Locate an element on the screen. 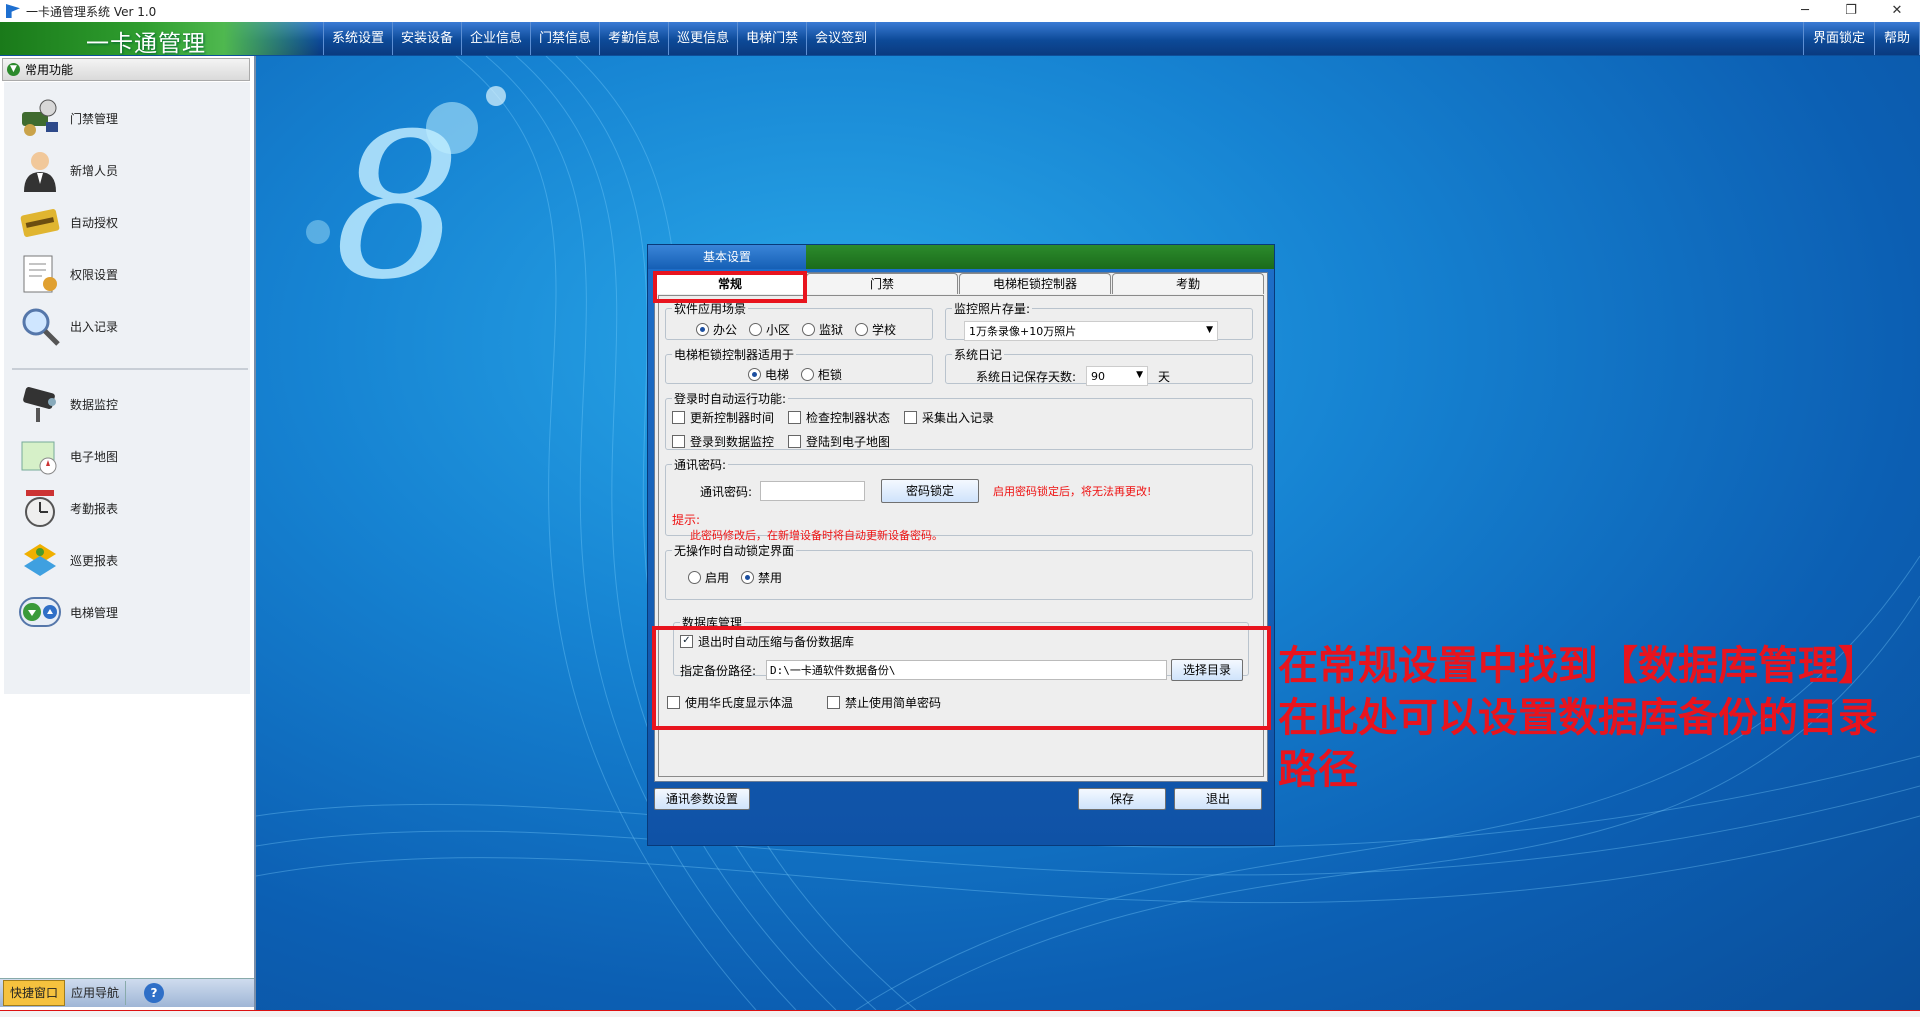 This screenshot has height=1017, width=1920. scene-school-label: 学校 is located at coordinates (884, 330).